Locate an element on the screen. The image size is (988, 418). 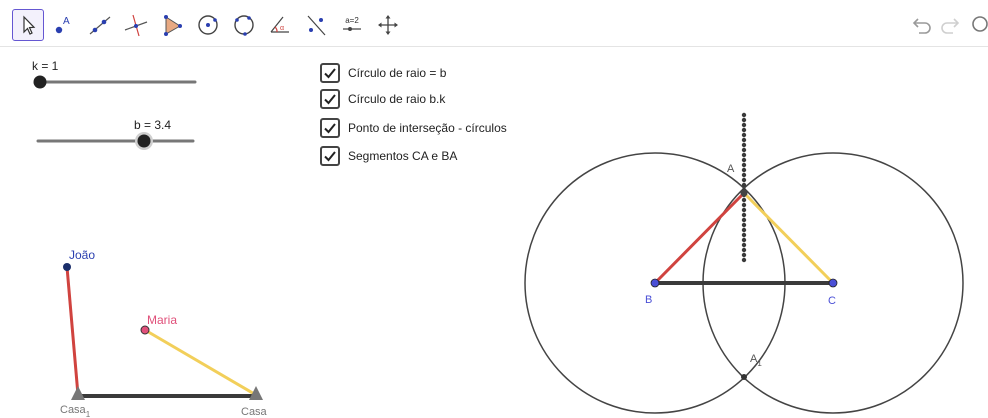
label-c: C is located at coordinates (832, 301).